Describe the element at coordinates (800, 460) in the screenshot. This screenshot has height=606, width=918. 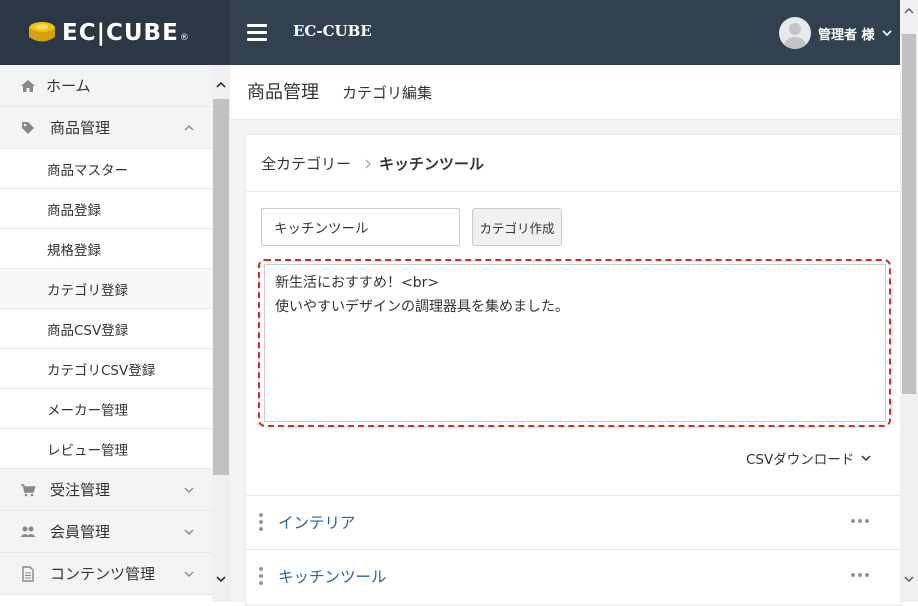
I see `csv-download-label: CSVダウンロード` at that location.